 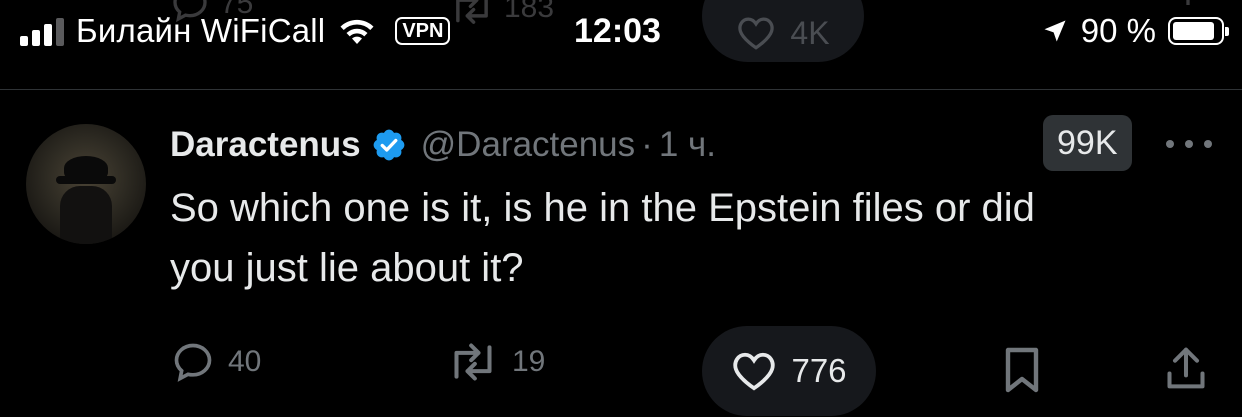 What do you see at coordinates (687, 145) in the screenshot?
I see `tweet-timestamp: 1 ч.` at bounding box center [687, 145].